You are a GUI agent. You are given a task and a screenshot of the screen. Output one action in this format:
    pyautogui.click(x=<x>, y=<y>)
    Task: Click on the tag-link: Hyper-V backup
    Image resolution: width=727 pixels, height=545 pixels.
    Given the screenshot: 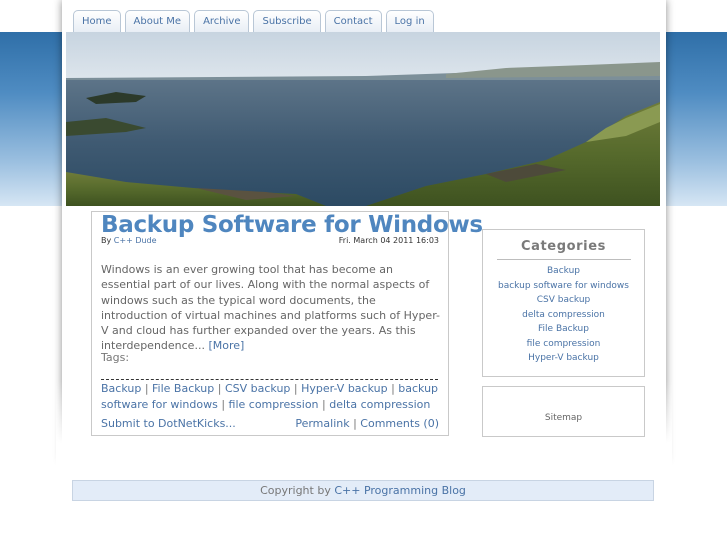 What is the action you would take?
    pyautogui.click(x=344, y=388)
    